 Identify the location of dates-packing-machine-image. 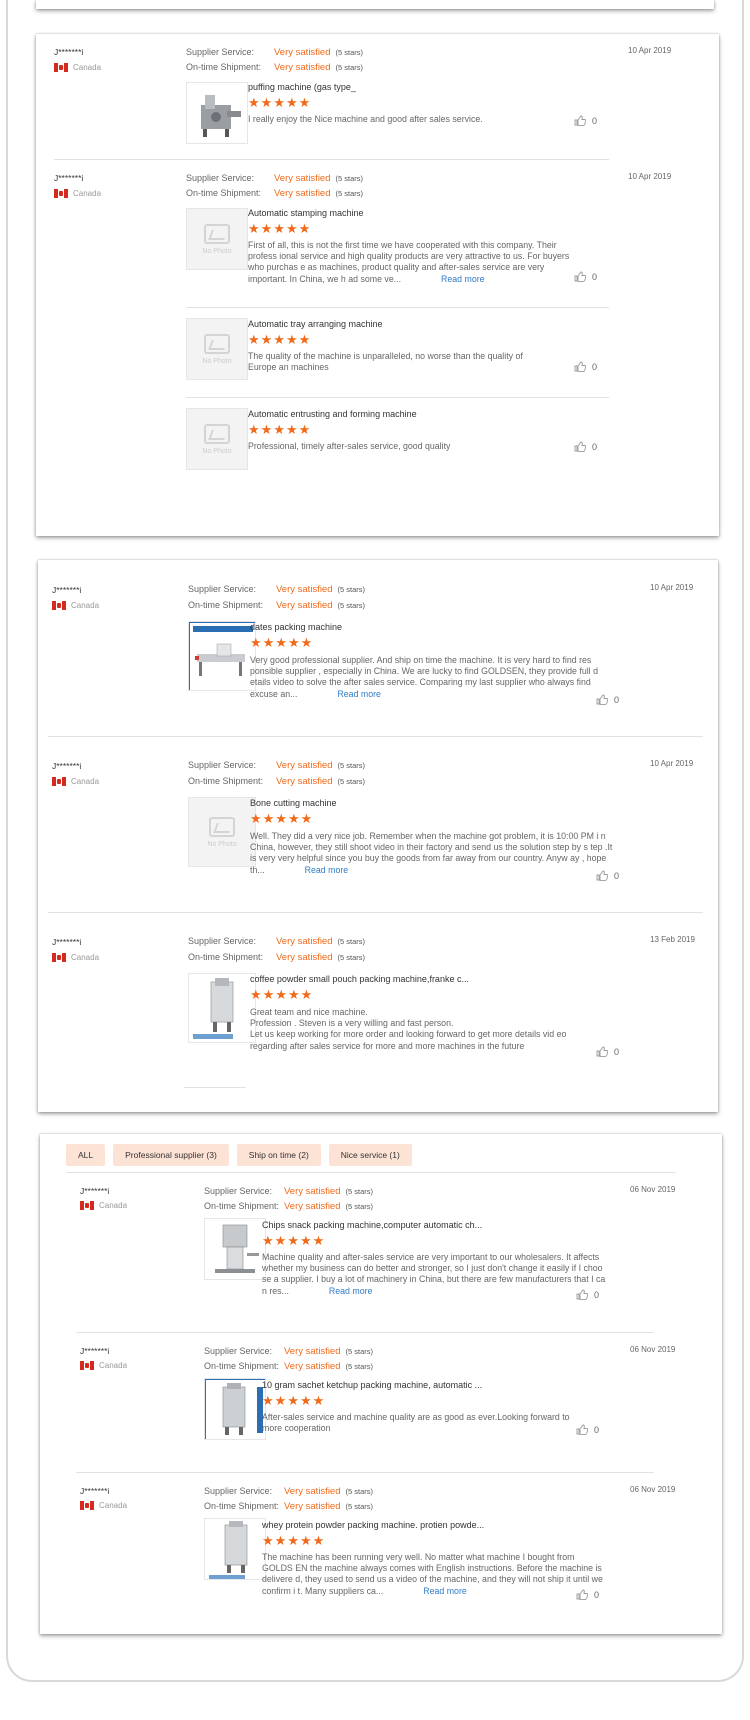
(222, 656).